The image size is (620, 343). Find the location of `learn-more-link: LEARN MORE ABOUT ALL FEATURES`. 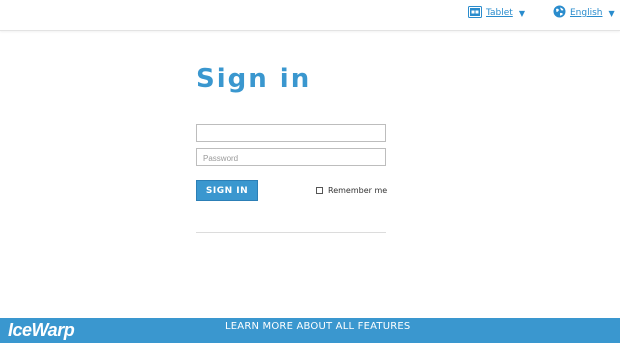

learn-more-link: LEARN MORE ABOUT ALL FEATURES is located at coordinates (317, 326).